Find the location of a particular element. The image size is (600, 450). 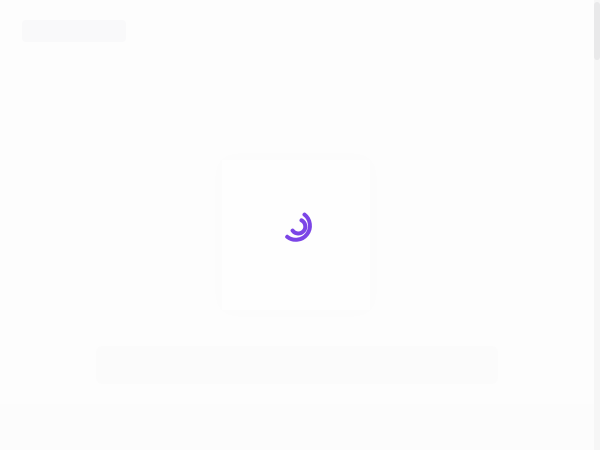

faded-footer is located at coordinates (300, 427).